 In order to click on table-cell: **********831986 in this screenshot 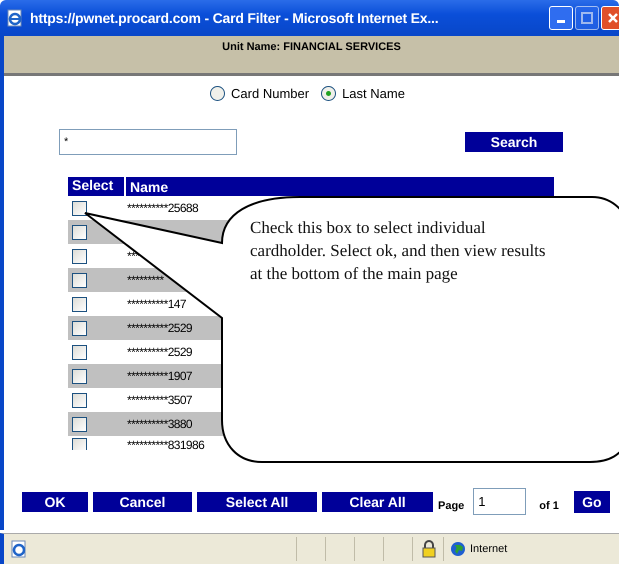, I will do `click(165, 444)`.